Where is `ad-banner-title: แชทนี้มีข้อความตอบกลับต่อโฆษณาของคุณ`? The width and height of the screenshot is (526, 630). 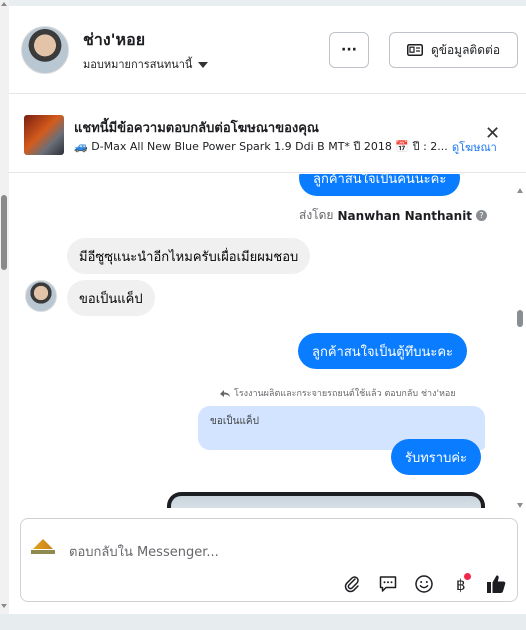 ad-banner-title: แชทนี้มีข้อความตอบกลับต่อโฆษณาของคุณ is located at coordinates (196, 128).